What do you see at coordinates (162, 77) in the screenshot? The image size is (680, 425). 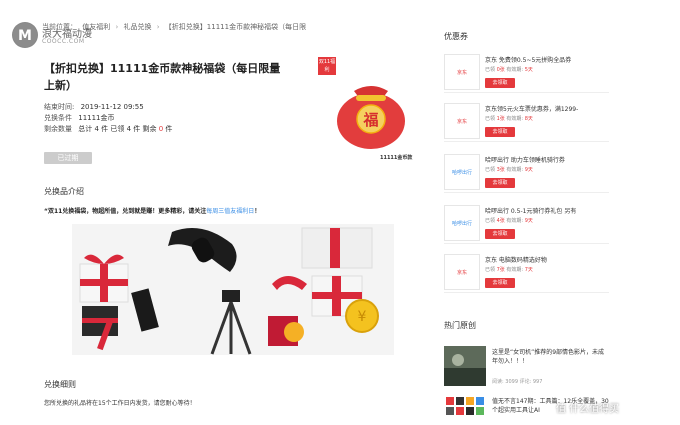 I see `page-title: 【折扣兑换】11111金币款神秘福袋（每日限量上新）` at bounding box center [162, 77].